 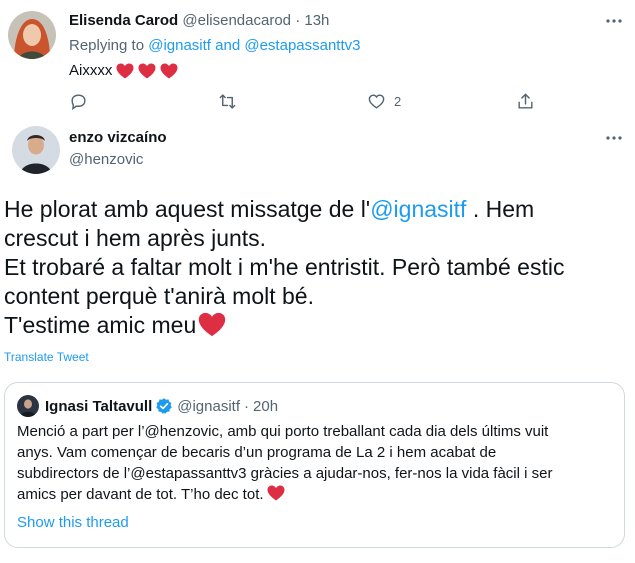 What do you see at coordinates (118, 137) in the screenshot?
I see `author-name: enzo vizcaíno` at bounding box center [118, 137].